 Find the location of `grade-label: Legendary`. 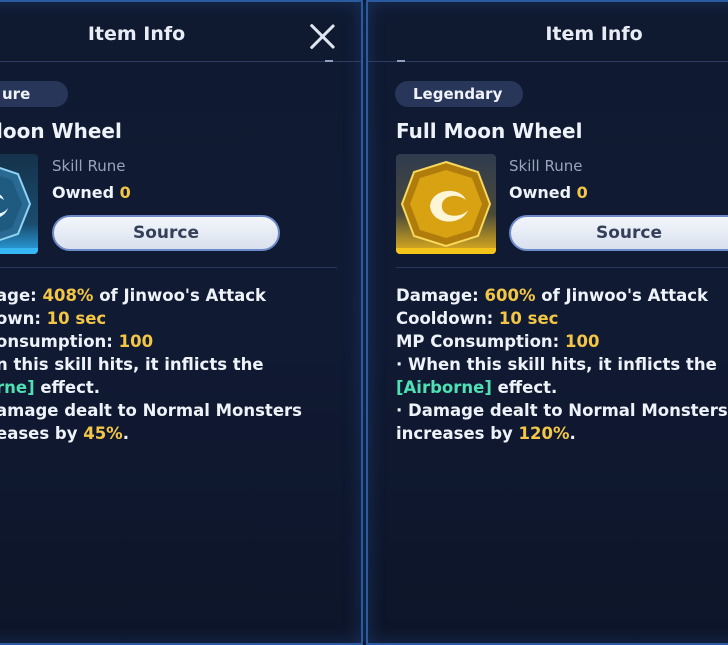

grade-label: Legendary is located at coordinates (458, 94).